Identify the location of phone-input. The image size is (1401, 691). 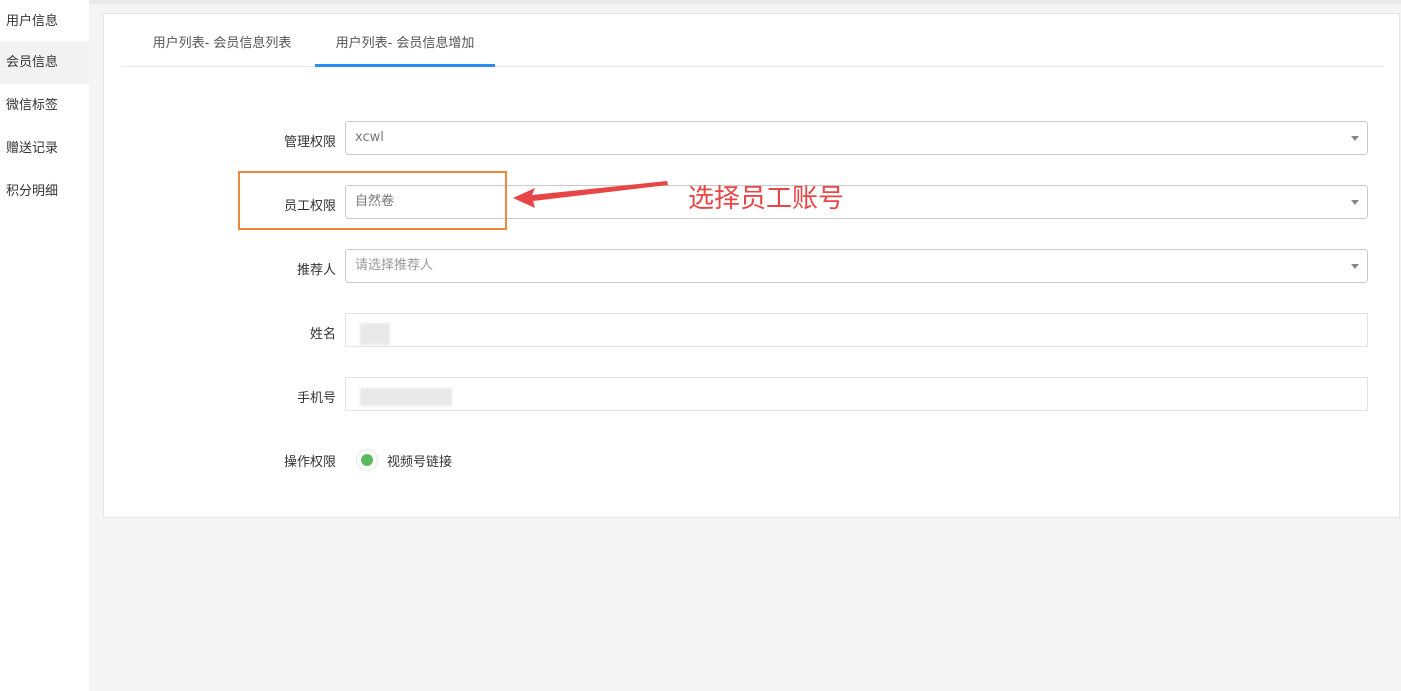
(856, 394).